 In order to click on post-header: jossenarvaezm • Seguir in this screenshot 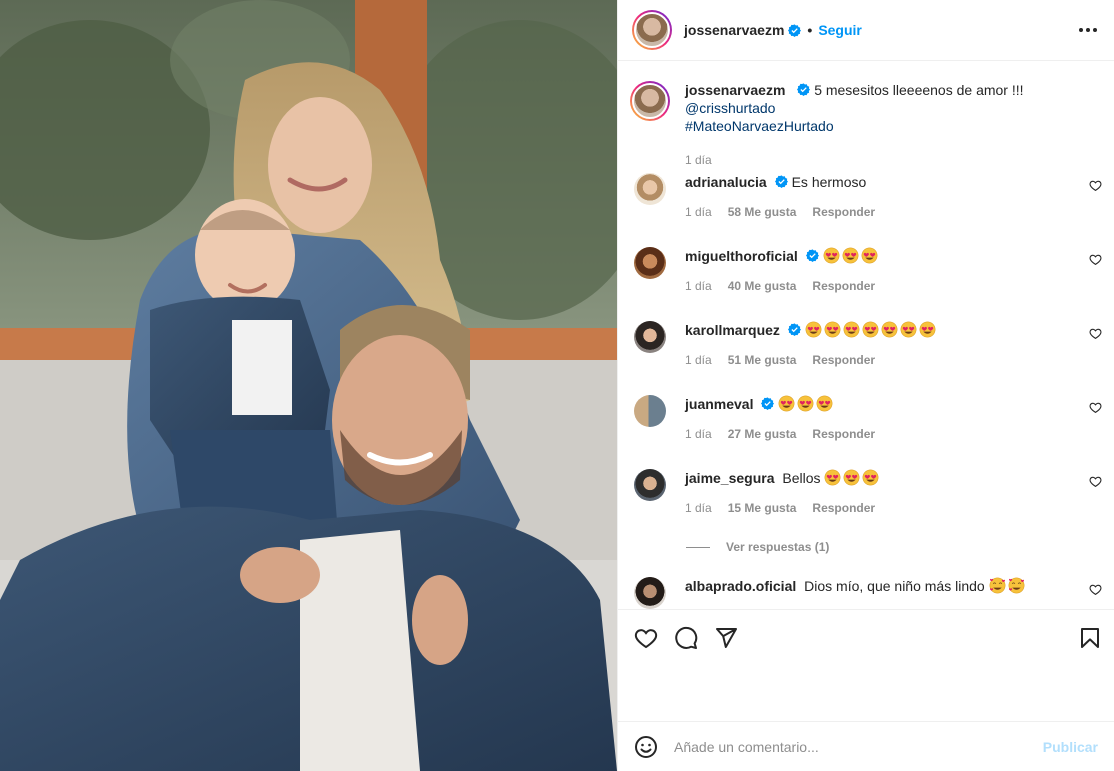, I will do `click(866, 30)`.